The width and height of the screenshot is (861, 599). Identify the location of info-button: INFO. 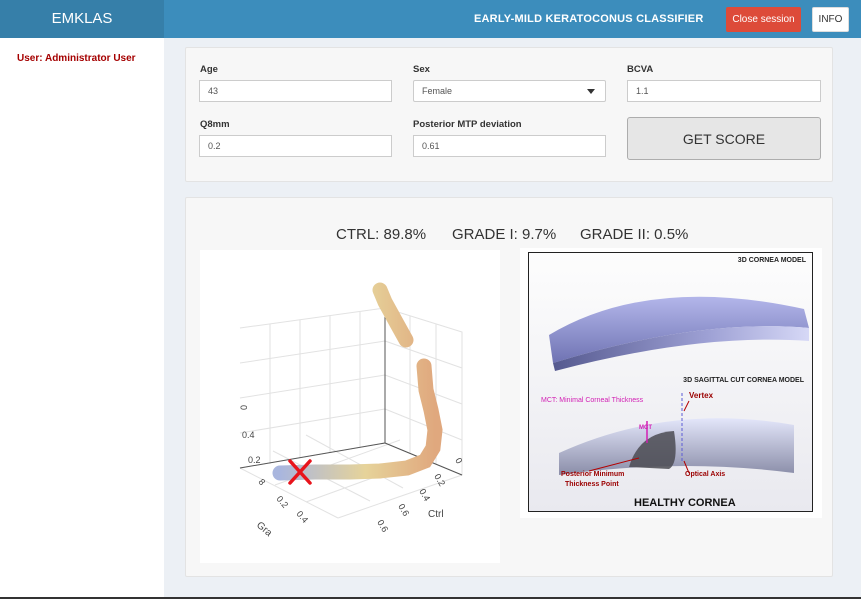
(830, 19).